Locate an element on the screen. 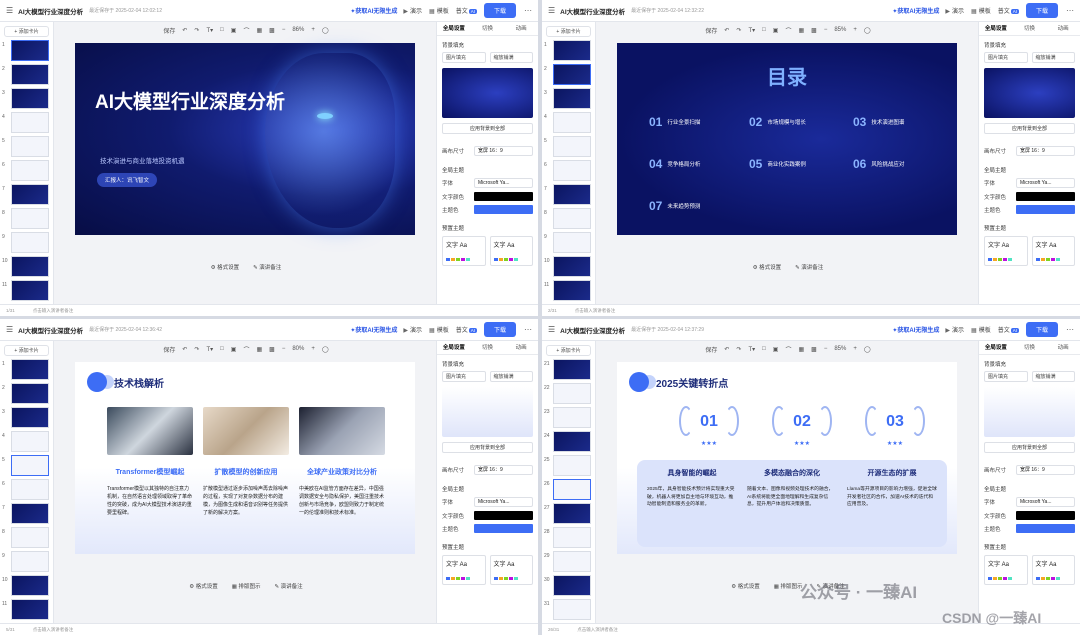  save-button: 保存 is located at coordinates (711, 349).